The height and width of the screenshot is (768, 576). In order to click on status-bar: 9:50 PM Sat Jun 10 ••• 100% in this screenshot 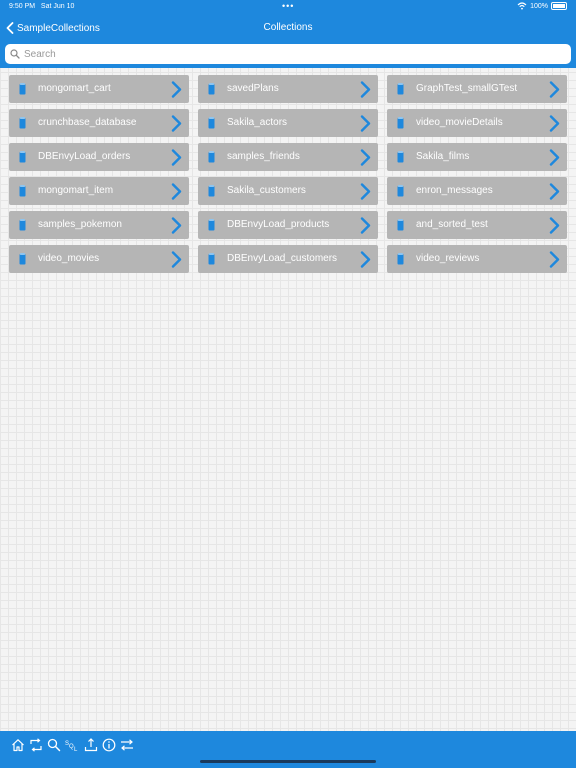, I will do `click(288, 7)`.